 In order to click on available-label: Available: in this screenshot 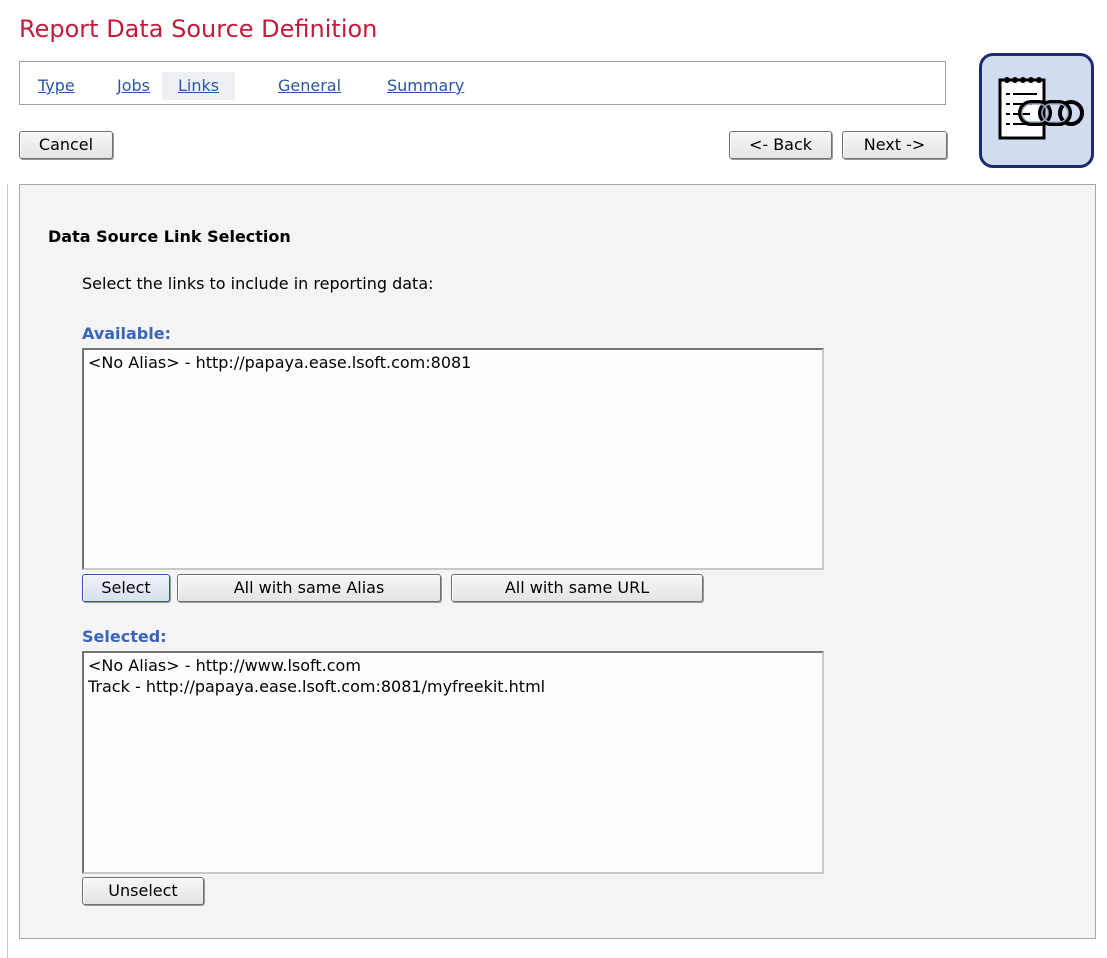, I will do `click(126, 333)`.